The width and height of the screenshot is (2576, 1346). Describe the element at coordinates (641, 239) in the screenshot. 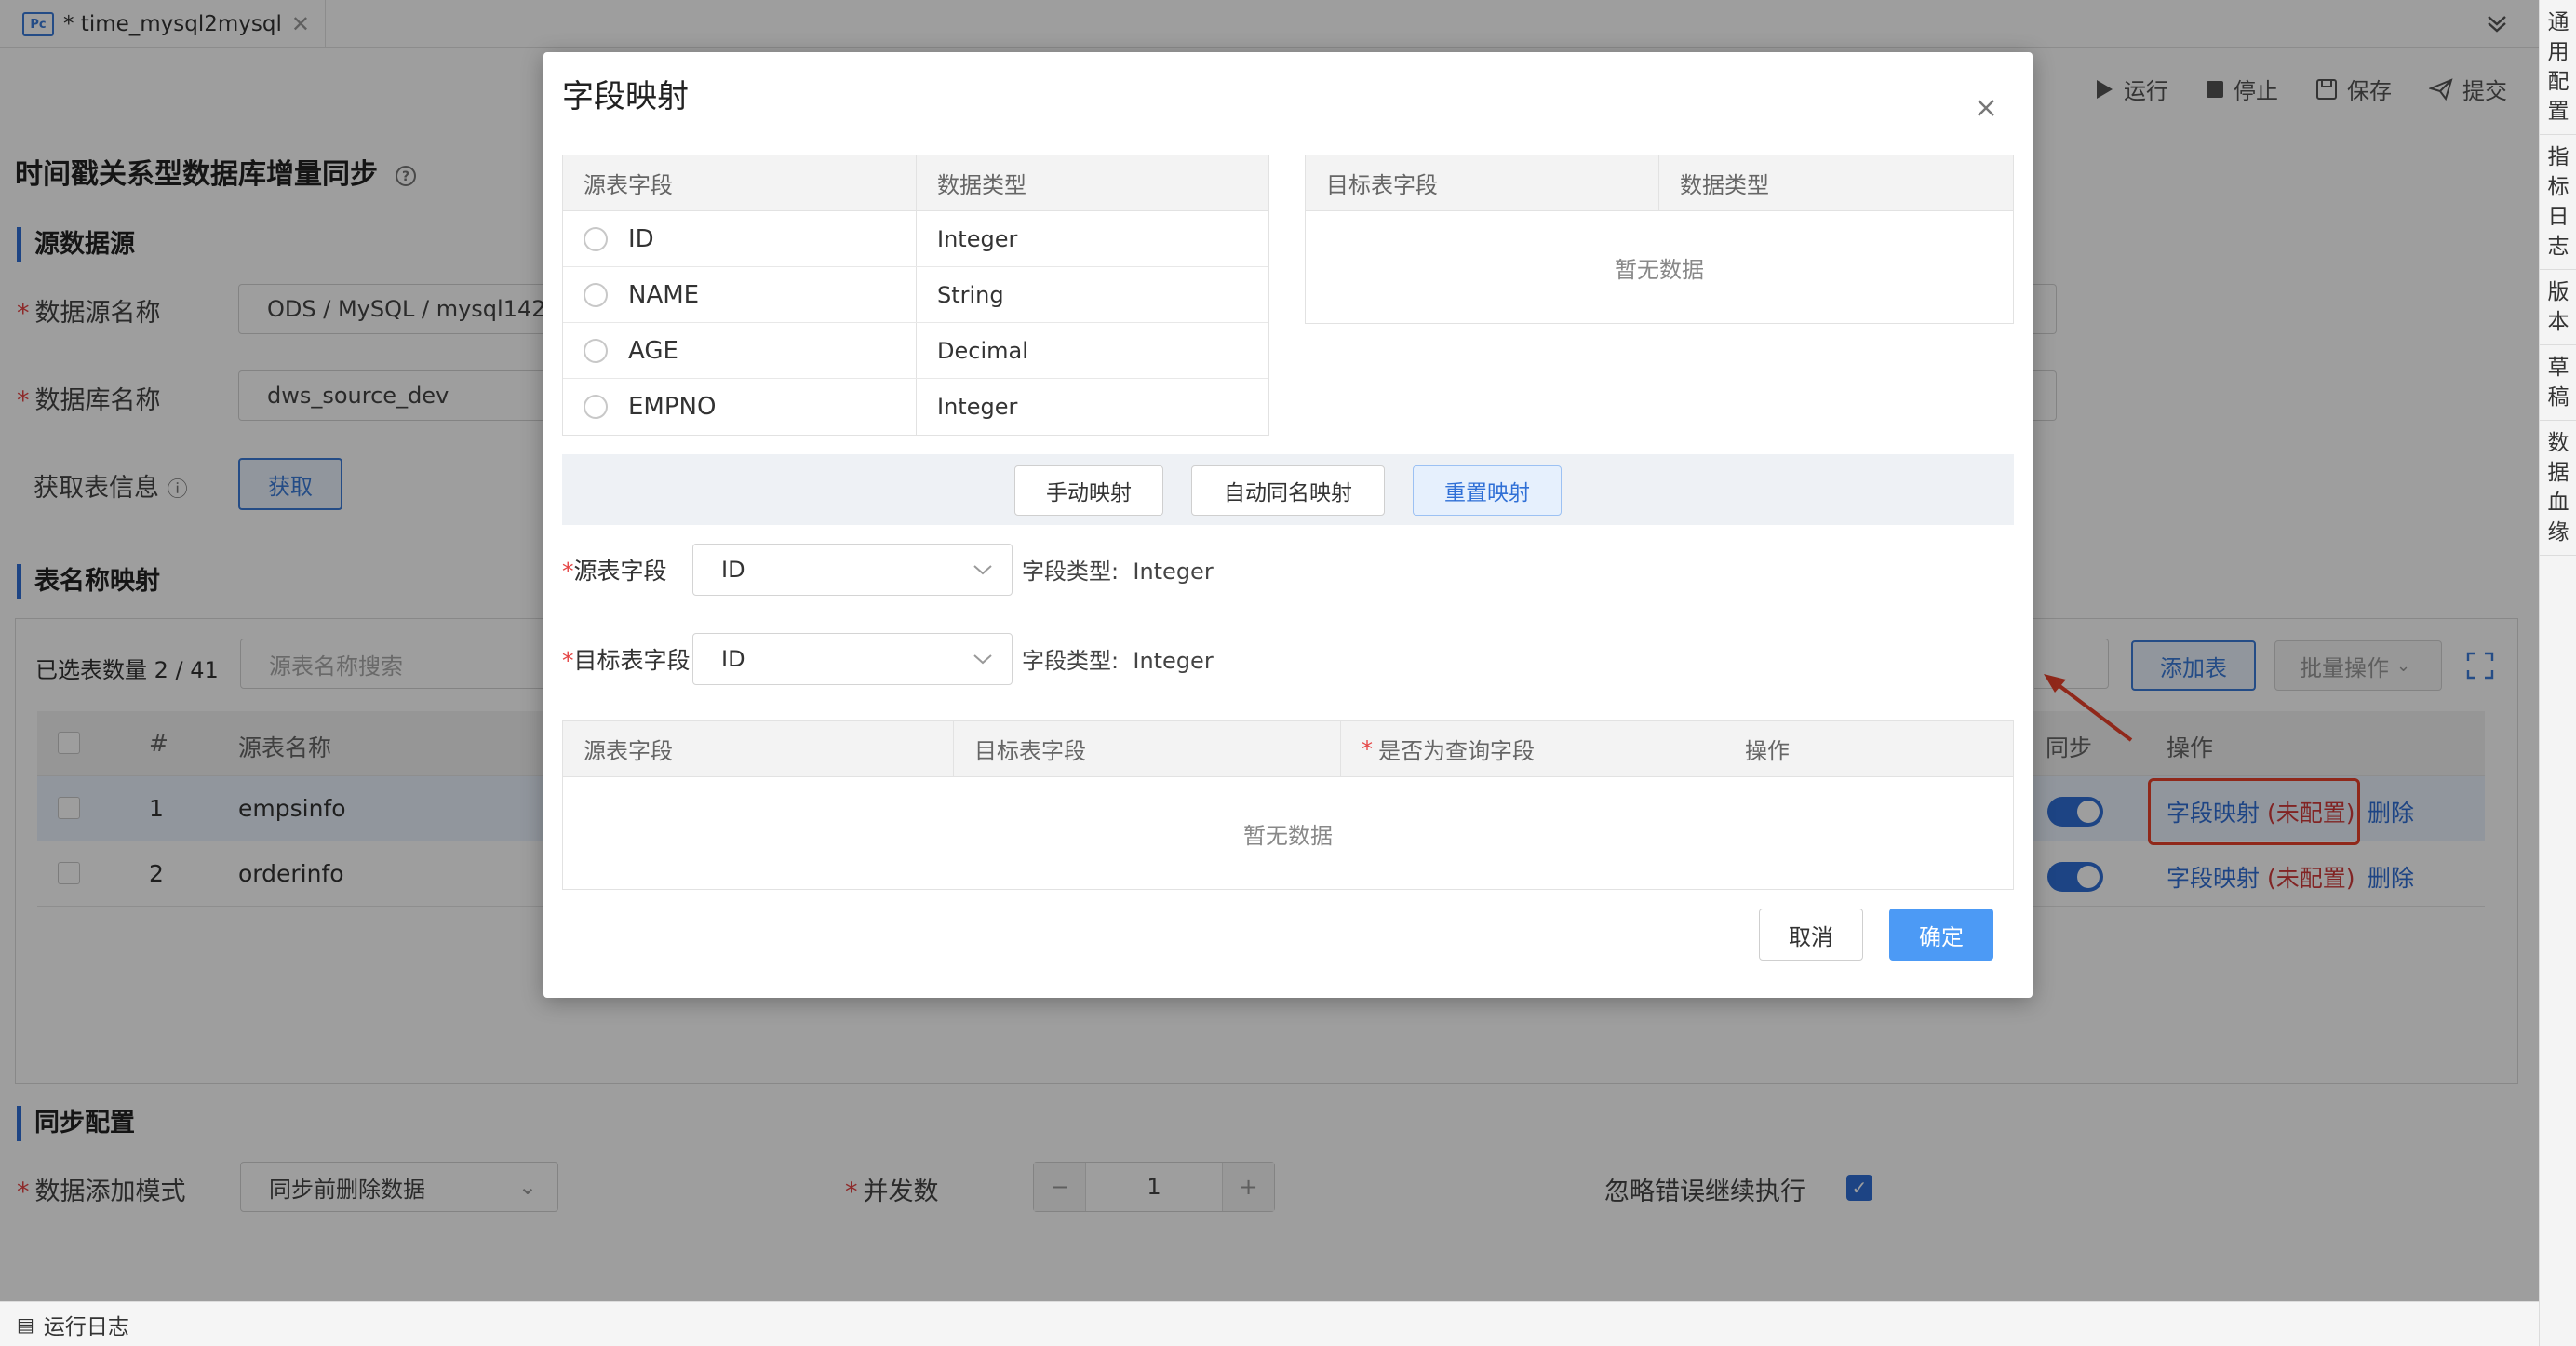

I see `field-name: ID` at that location.